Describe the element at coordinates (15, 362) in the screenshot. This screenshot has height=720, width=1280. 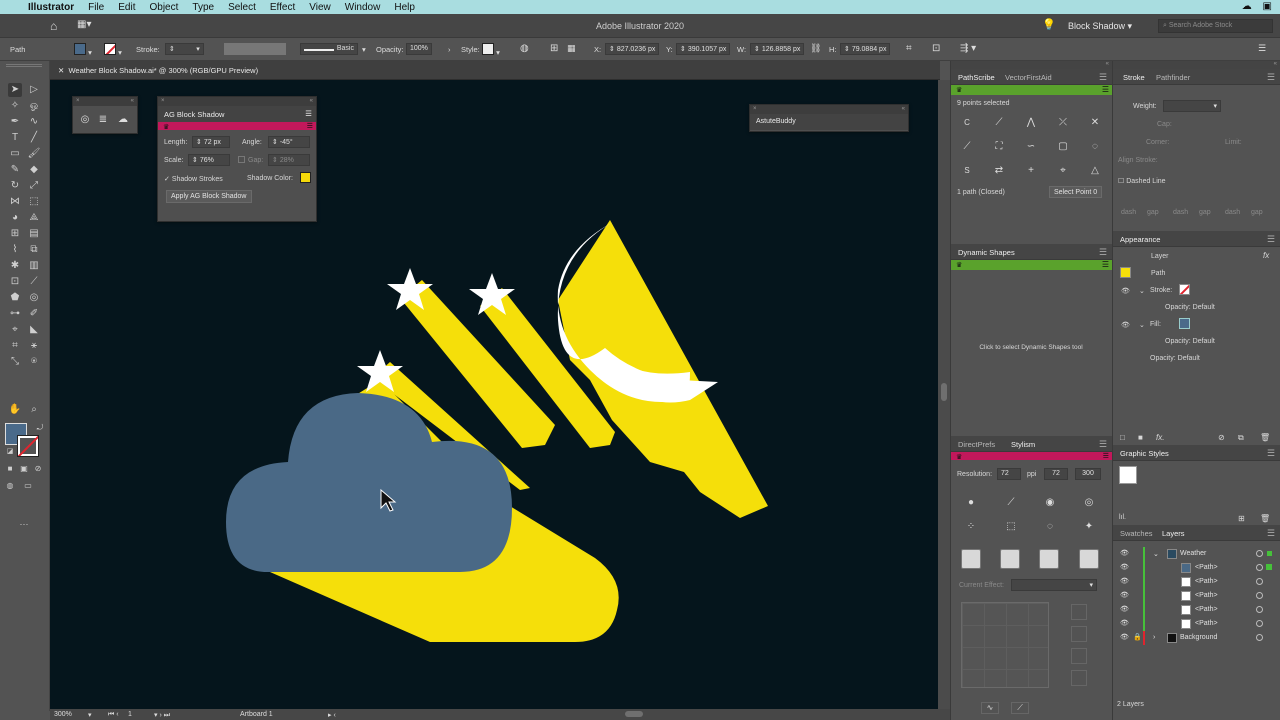
I see `slice-select-icon: ⤡` at that location.